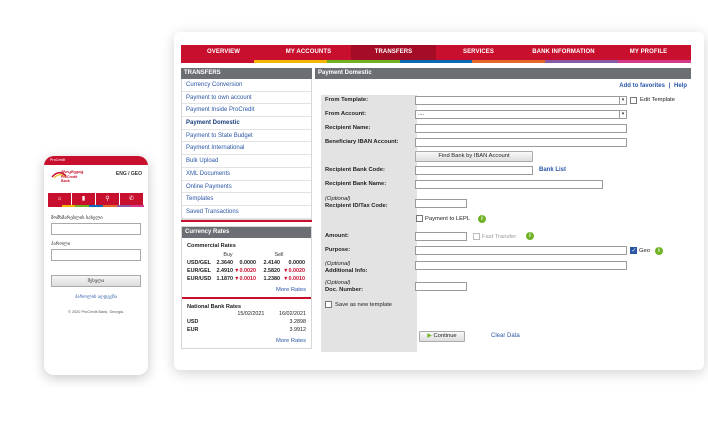 The image size is (708, 440). I want to click on tab-transfers: TRANSFERS, so click(393, 52).